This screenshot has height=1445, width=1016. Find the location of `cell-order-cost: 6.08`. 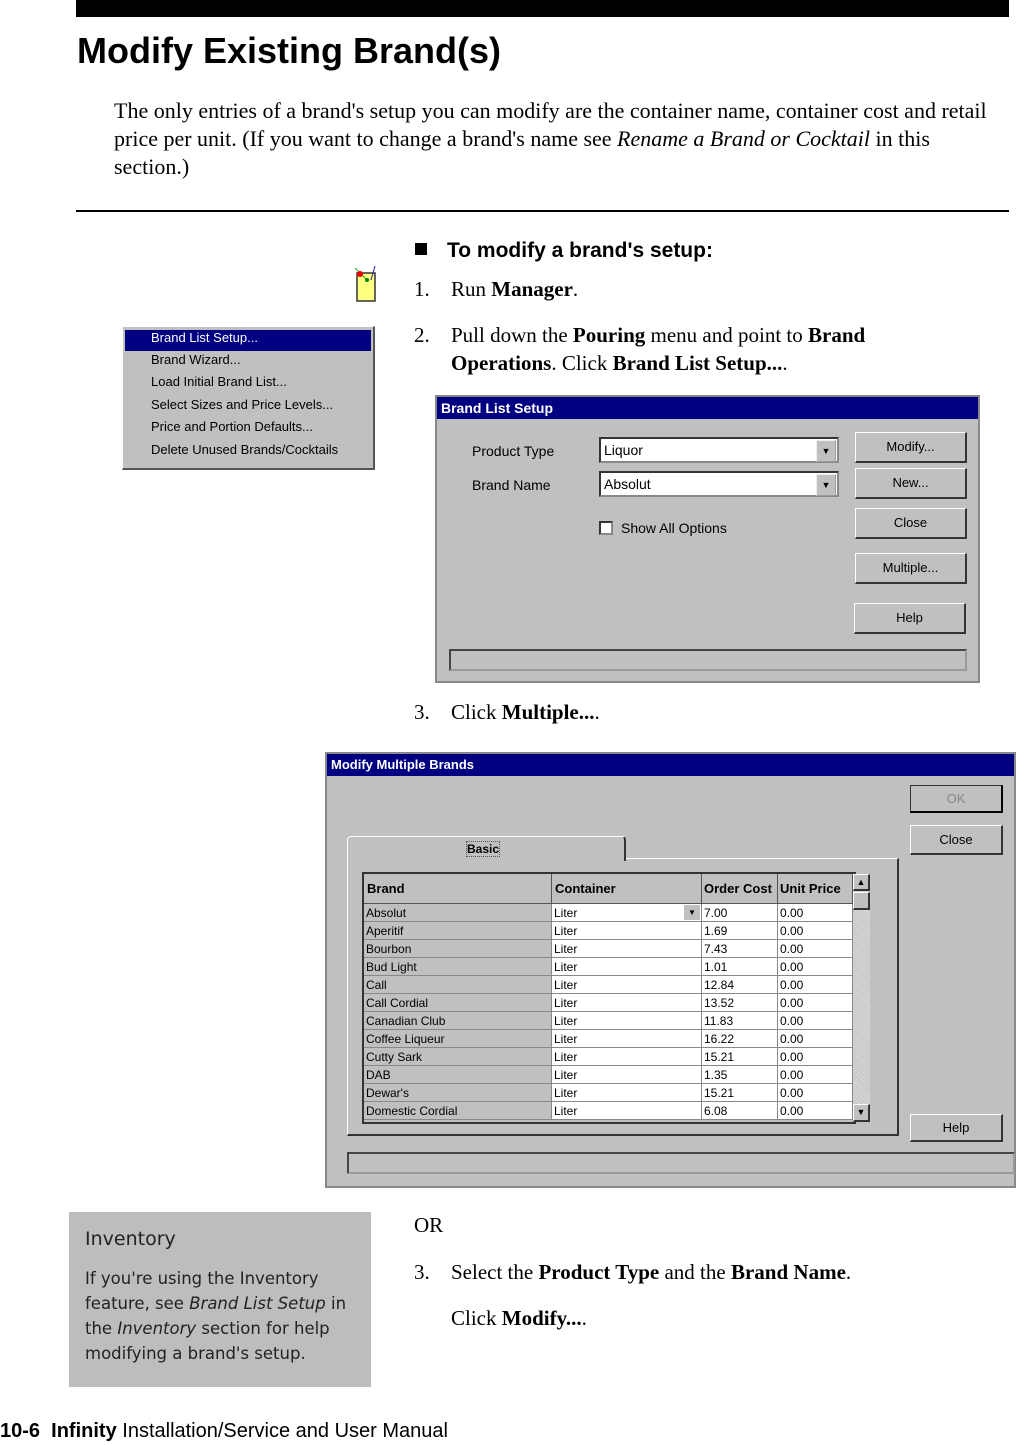

cell-order-cost: 6.08 is located at coordinates (740, 1111).